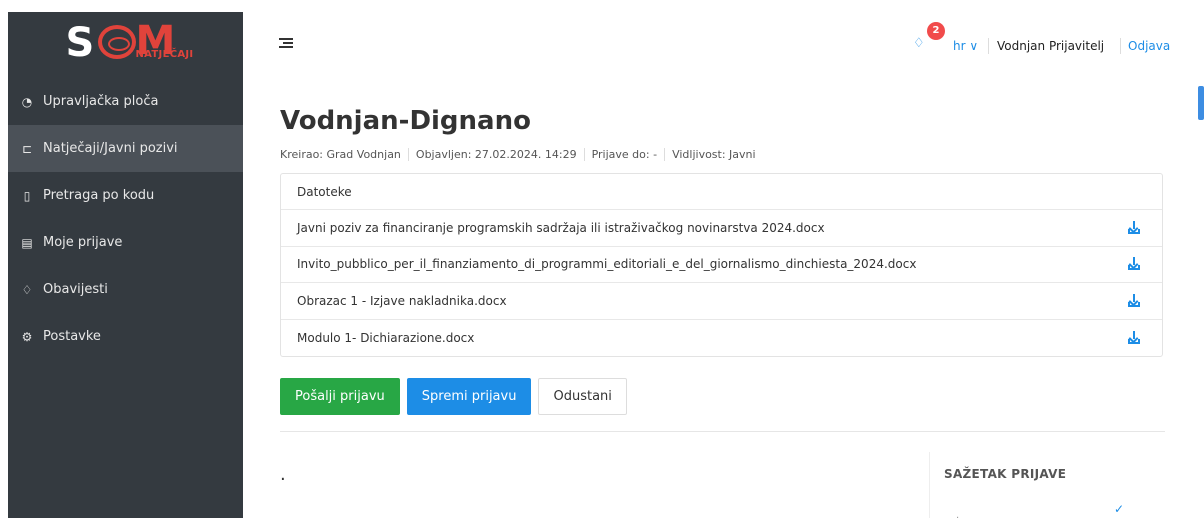 This screenshot has width=1204, height=518. Describe the element at coordinates (1149, 46) in the screenshot. I see `logout-link: Odjava` at that location.